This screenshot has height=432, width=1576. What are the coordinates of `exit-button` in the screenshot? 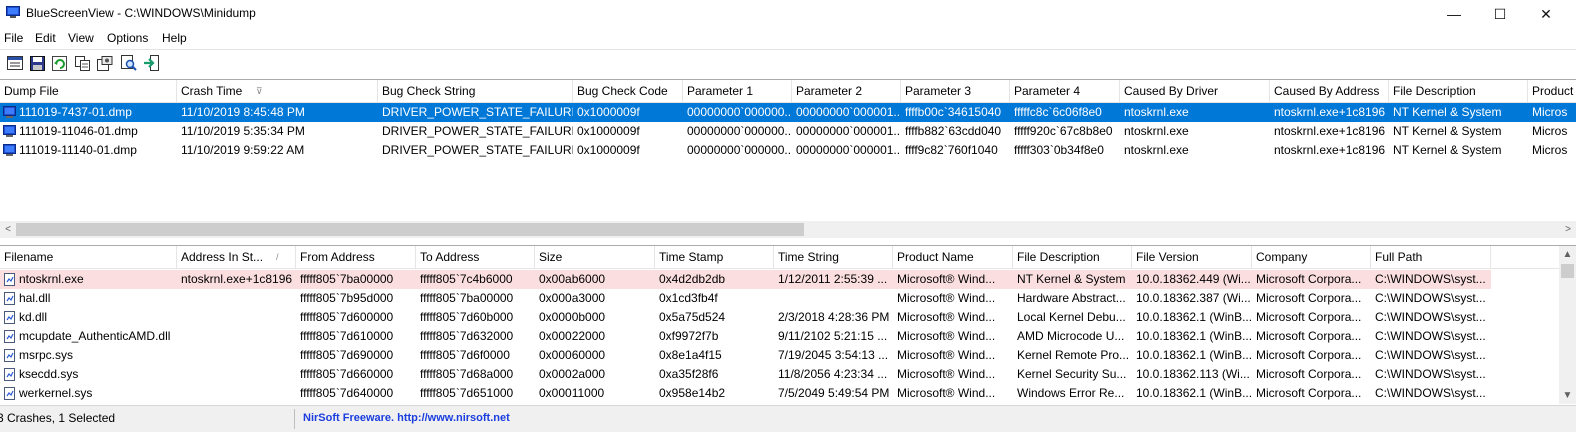 It's located at (151, 63).